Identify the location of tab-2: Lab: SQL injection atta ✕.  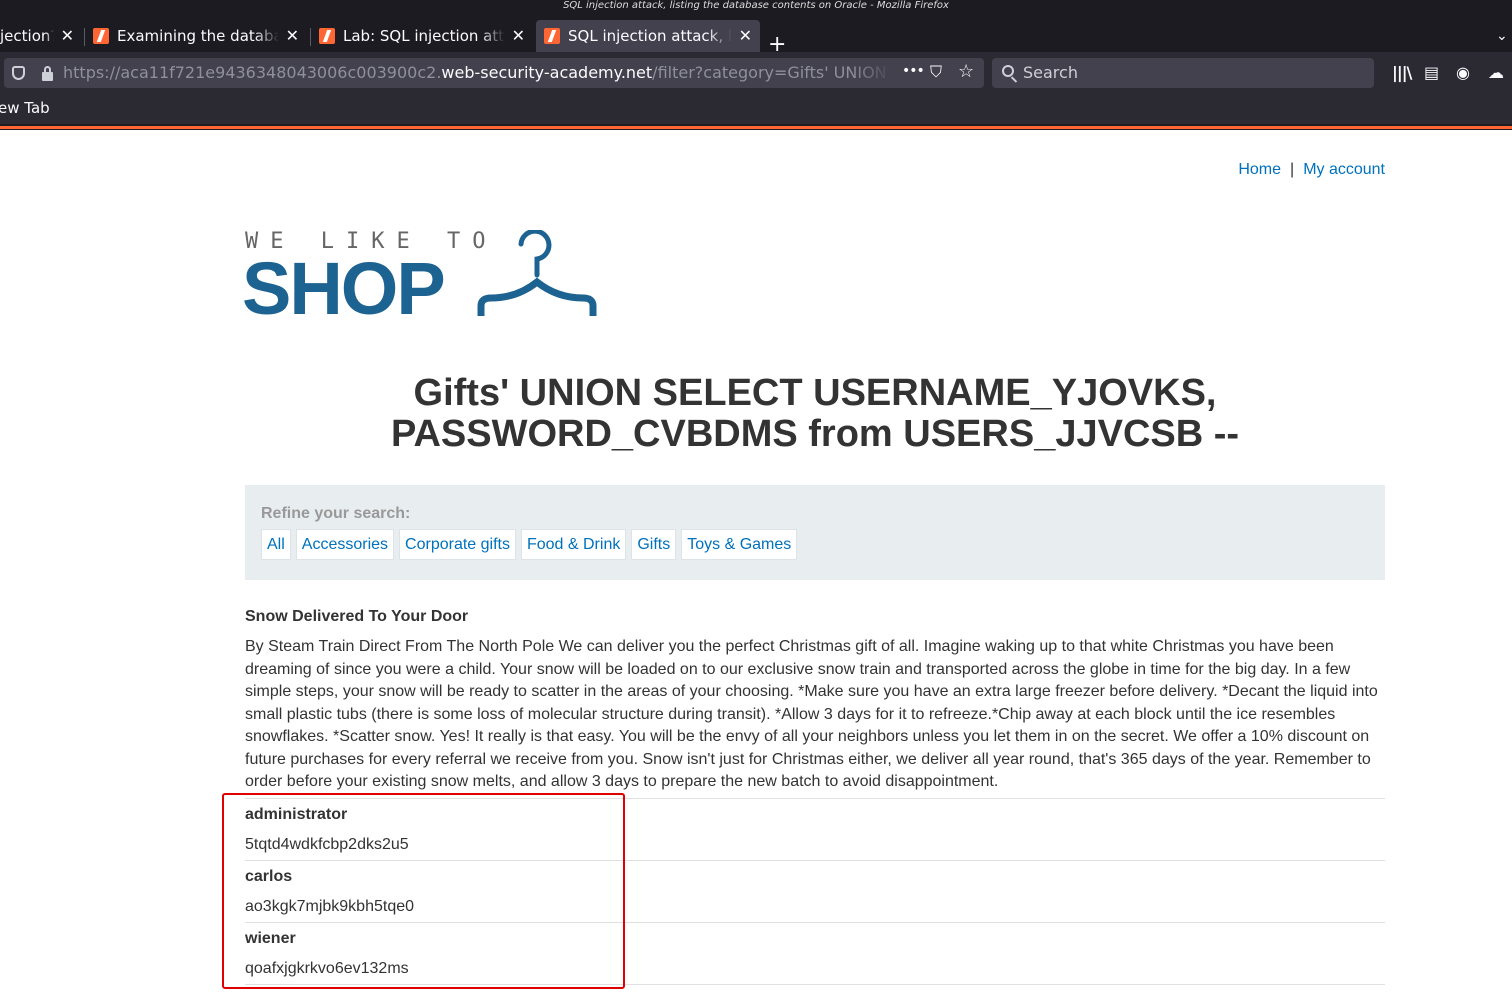
(422, 36).